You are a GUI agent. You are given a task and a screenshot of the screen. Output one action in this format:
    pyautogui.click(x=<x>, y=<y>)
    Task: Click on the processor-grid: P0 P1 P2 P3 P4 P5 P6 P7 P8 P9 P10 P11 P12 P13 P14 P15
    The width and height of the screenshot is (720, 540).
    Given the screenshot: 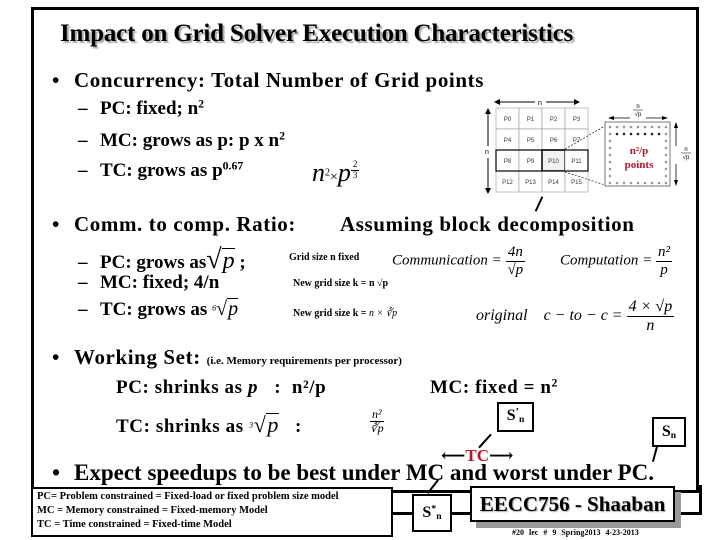 What is the action you would take?
    pyautogui.click(x=542, y=150)
    